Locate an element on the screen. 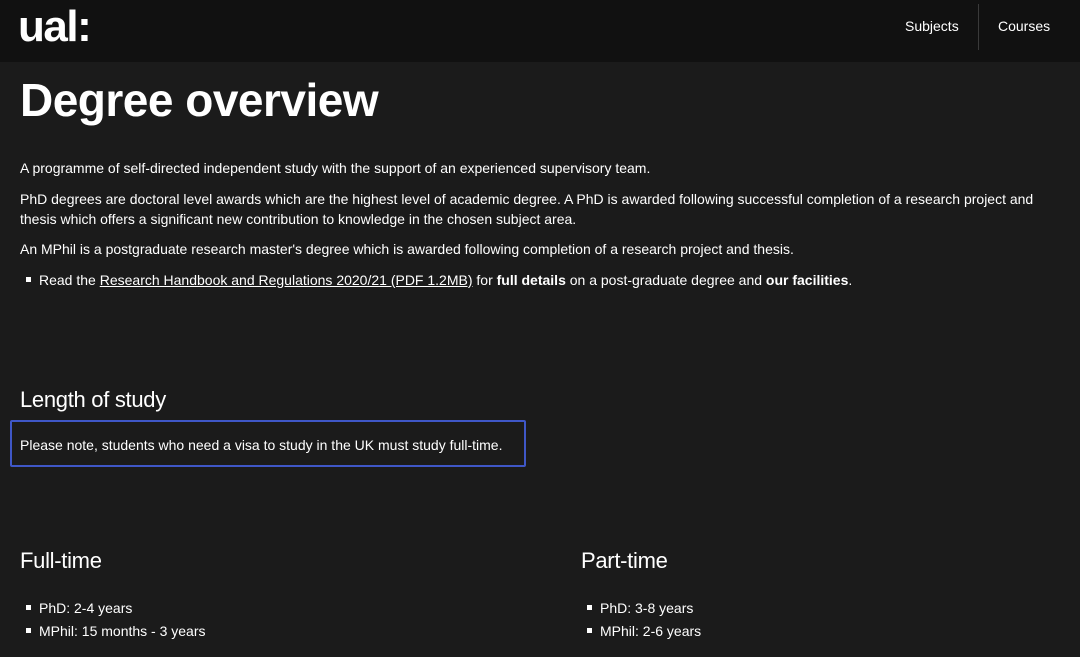  ual-logo: ual: is located at coordinates (55, 27).